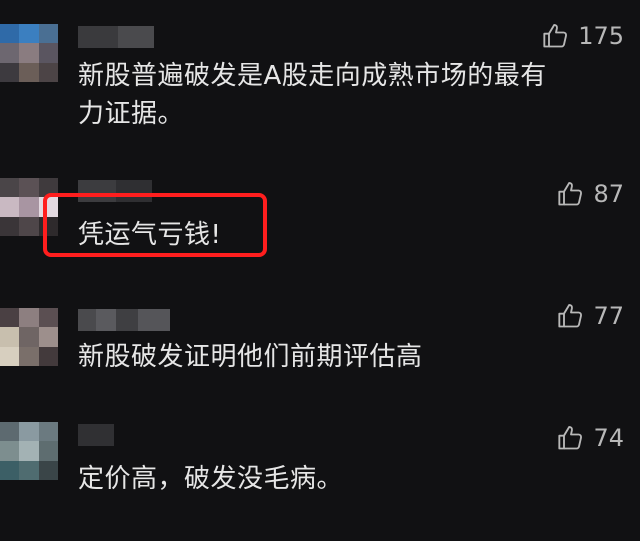 This screenshot has width=640, height=541. What do you see at coordinates (250, 357) in the screenshot?
I see `comment-text: 新股破发证明他们前期评估高` at bounding box center [250, 357].